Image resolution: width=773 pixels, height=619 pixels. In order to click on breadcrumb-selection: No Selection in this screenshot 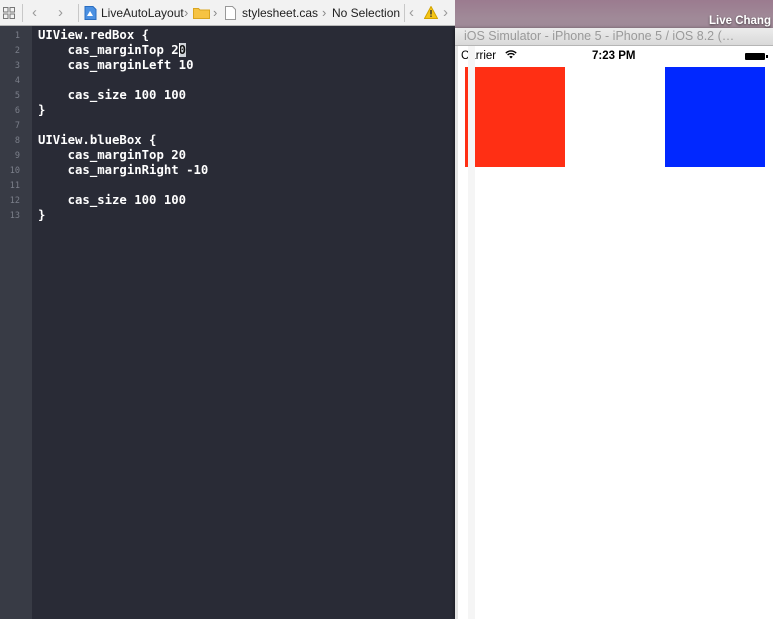, I will do `click(366, 12)`.